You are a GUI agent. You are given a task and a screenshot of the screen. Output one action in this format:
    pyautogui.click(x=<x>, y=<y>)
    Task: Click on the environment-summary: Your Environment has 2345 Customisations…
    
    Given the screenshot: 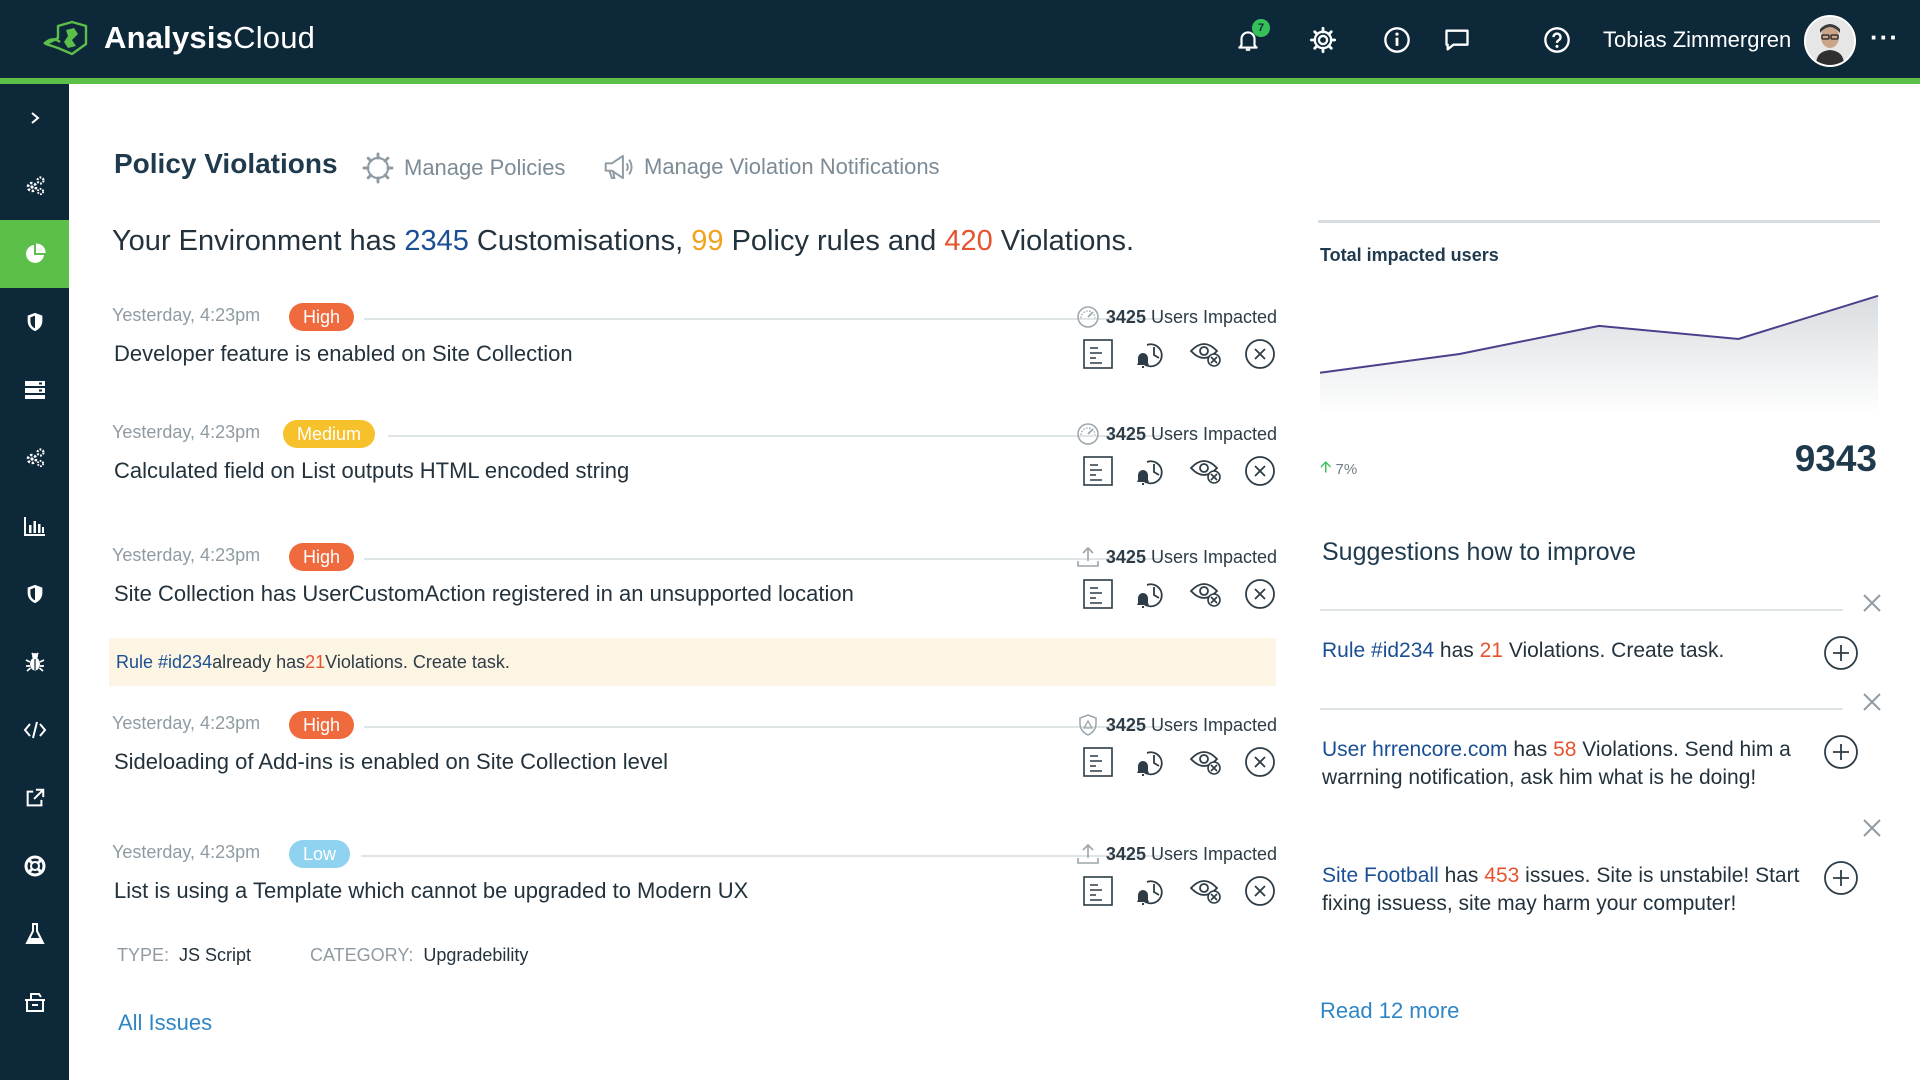 What is the action you would take?
    pyautogui.click(x=623, y=241)
    